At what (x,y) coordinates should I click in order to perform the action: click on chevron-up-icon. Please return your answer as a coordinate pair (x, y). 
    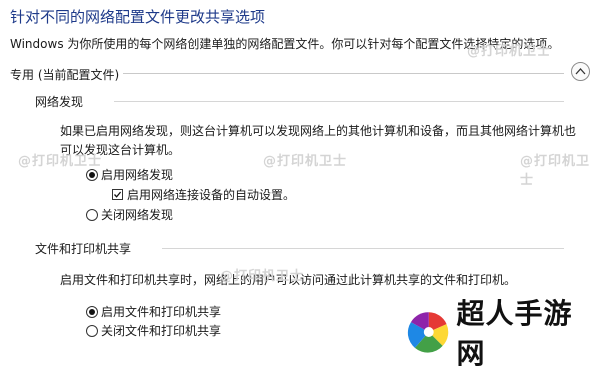
    Looking at the image, I should click on (580, 71).